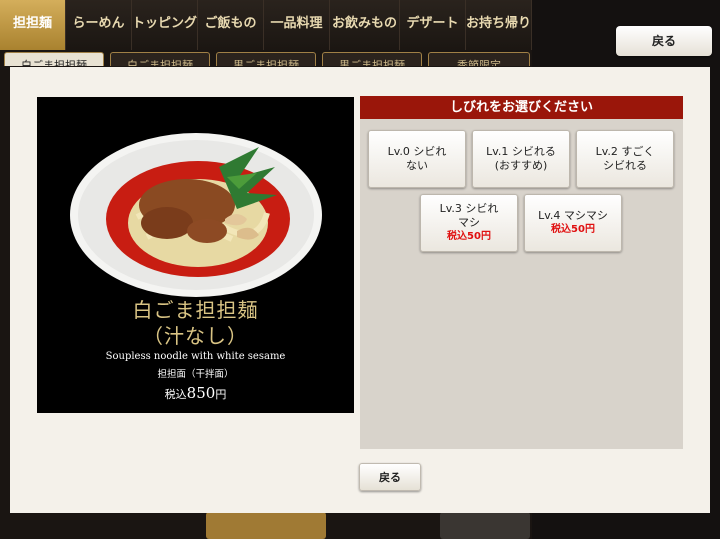  What do you see at coordinates (99, 25) in the screenshot?
I see `tab-ramen: らーめん` at bounding box center [99, 25].